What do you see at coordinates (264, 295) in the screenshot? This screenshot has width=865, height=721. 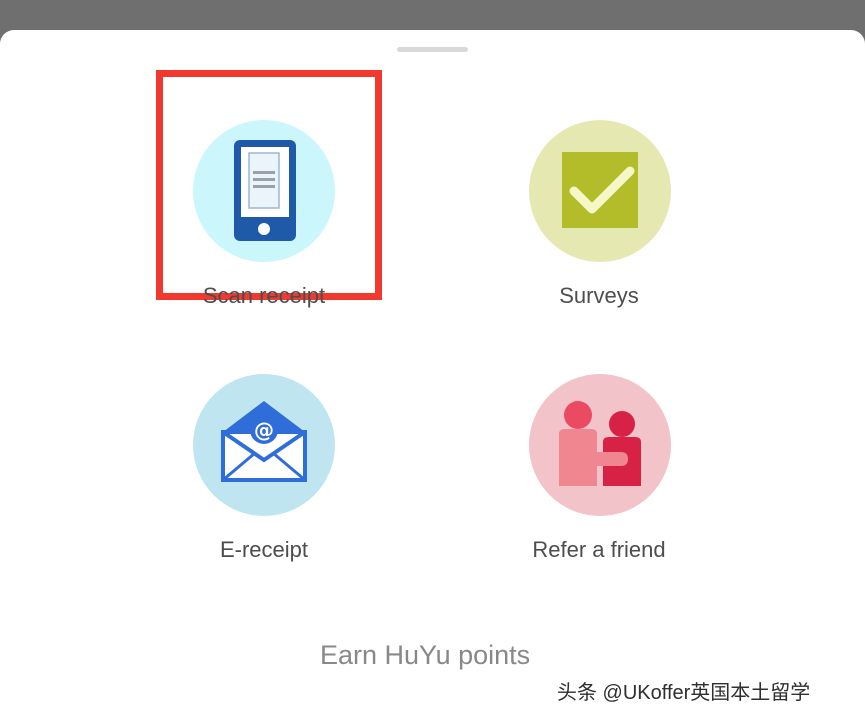 I see `scan-receipt-label: Scan receipt` at bounding box center [264, 295].